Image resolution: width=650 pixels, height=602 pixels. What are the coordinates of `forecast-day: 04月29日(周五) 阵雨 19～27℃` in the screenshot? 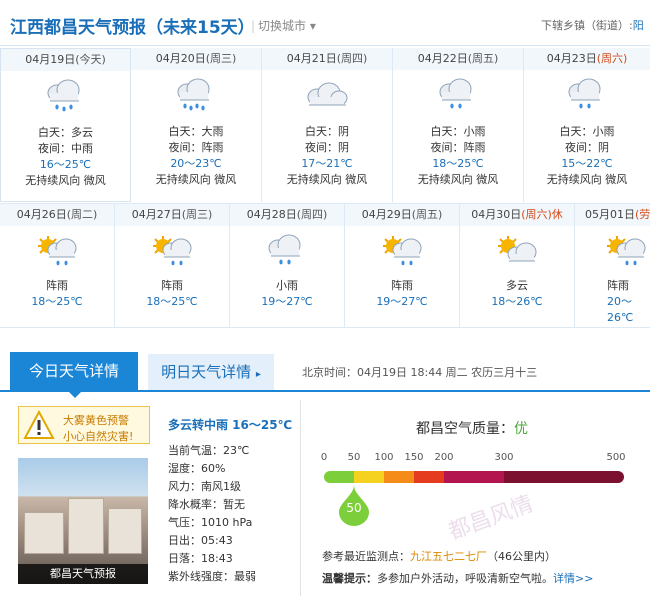 It's located at (402, 265).